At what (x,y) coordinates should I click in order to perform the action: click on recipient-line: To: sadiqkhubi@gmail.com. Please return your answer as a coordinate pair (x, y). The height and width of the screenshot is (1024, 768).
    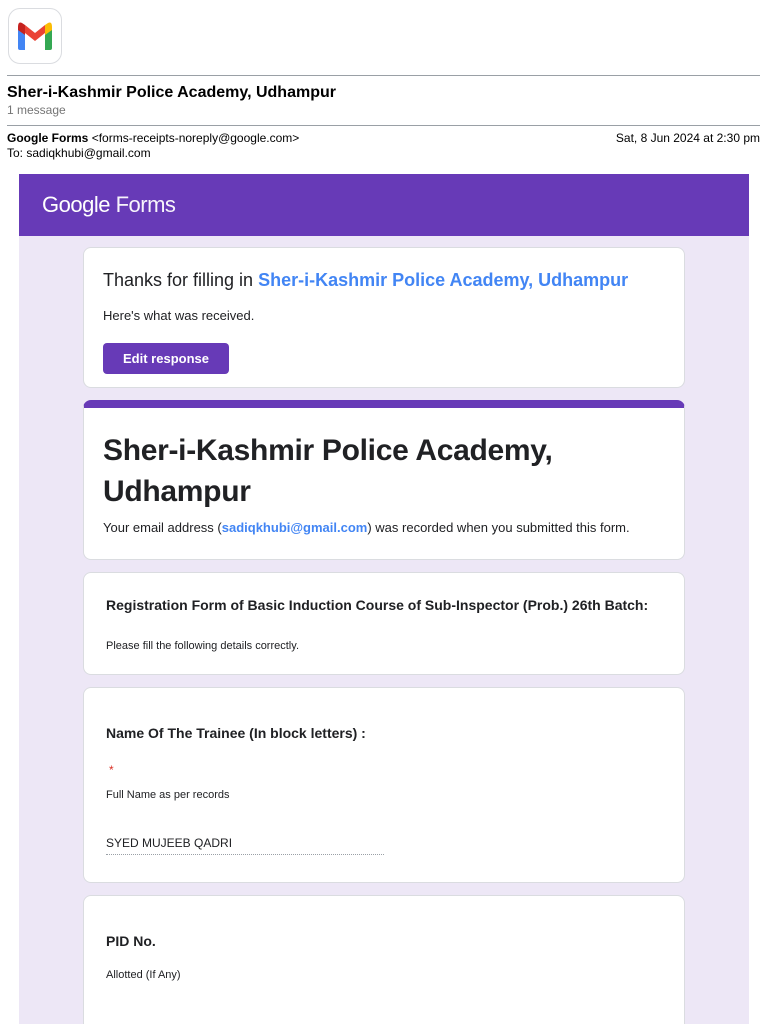
    Looking at the image, I should click on (79, 153).